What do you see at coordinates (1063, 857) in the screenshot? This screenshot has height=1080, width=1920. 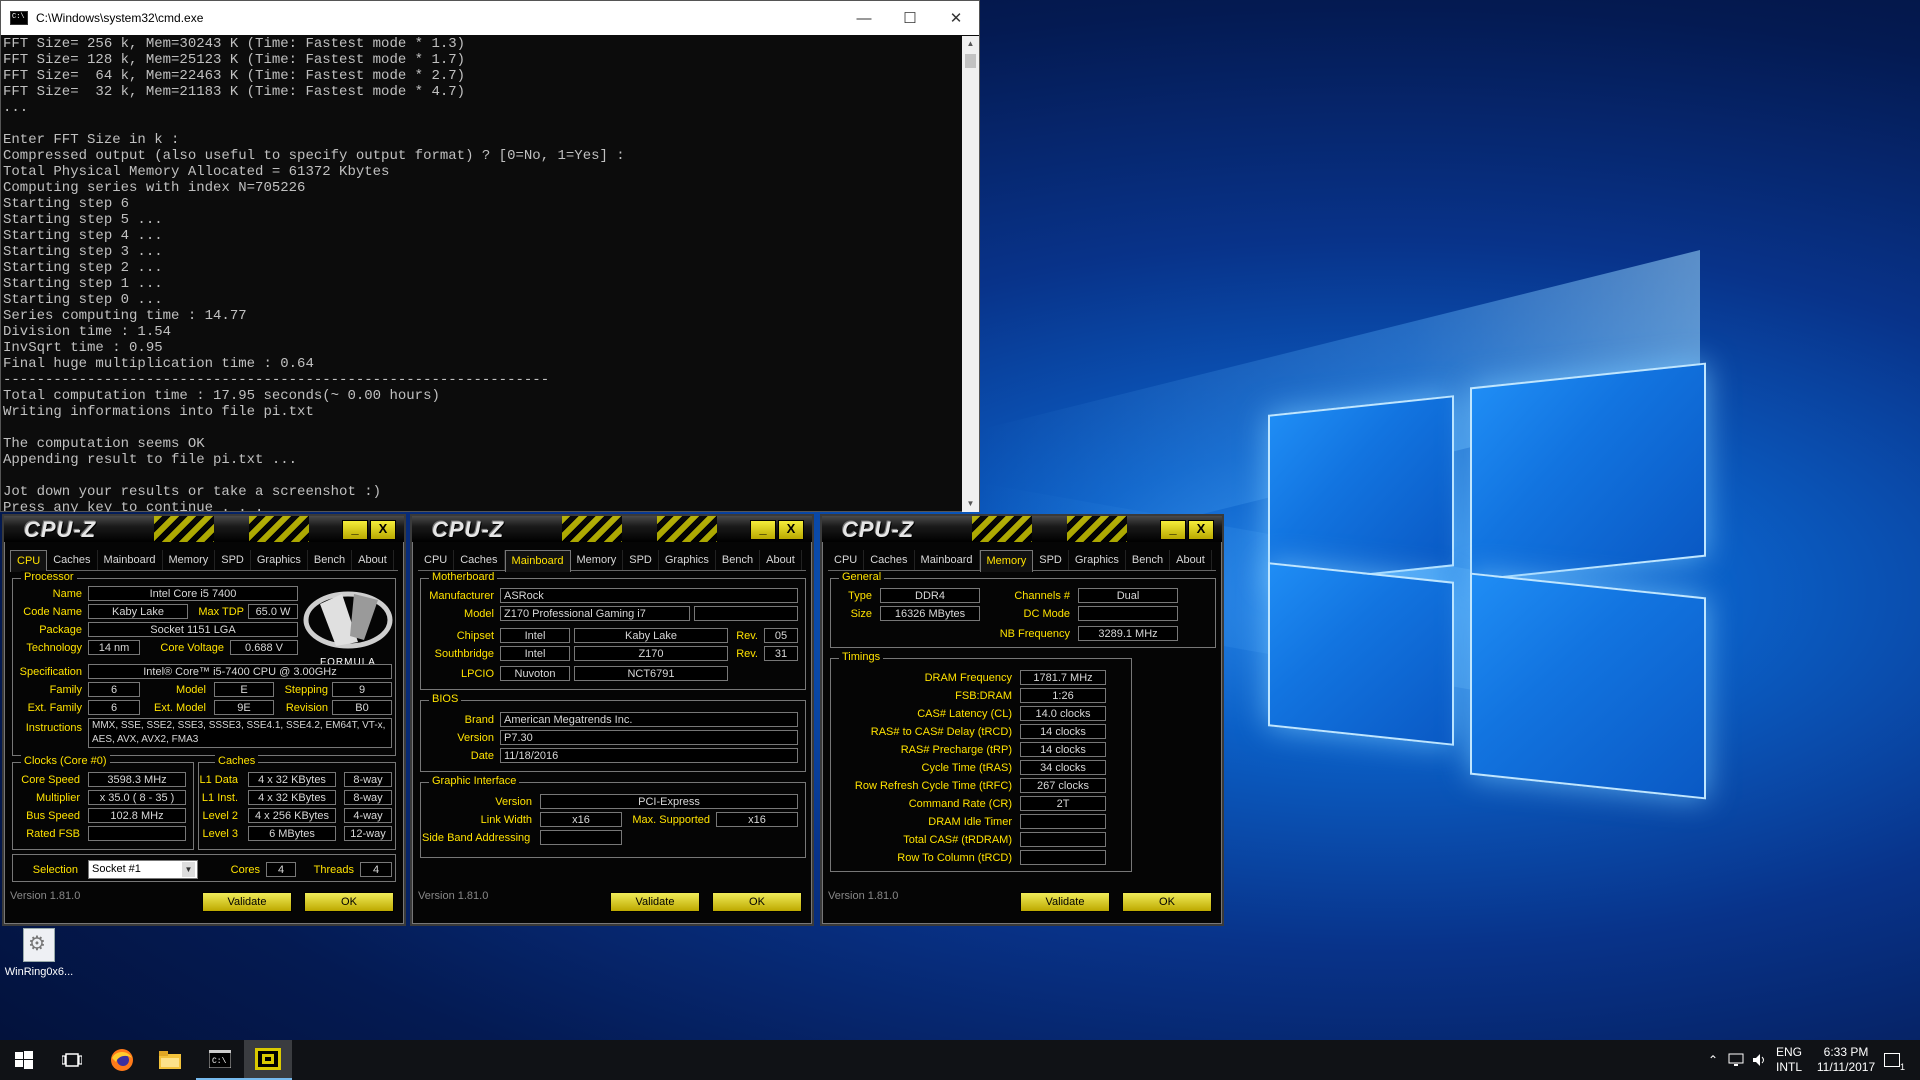 I see `timing-value` at bounding box center [1063, 857].